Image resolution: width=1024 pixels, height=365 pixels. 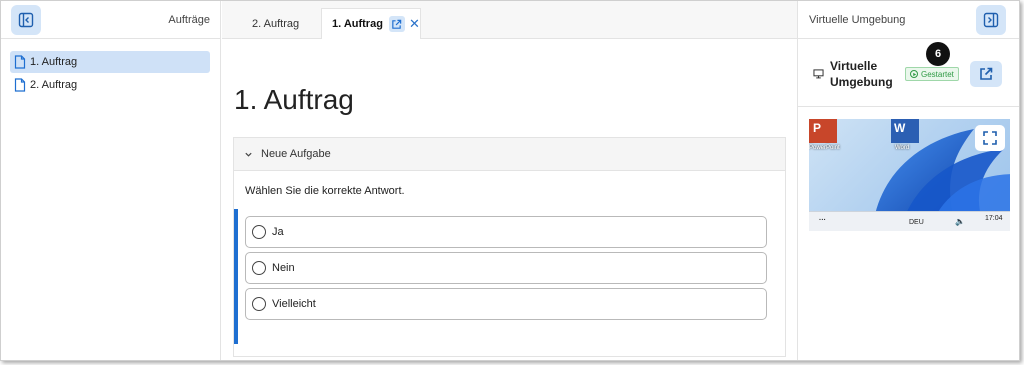 I want to click on desktop-app-label: PowerPoint, so click(x=824, y=148).